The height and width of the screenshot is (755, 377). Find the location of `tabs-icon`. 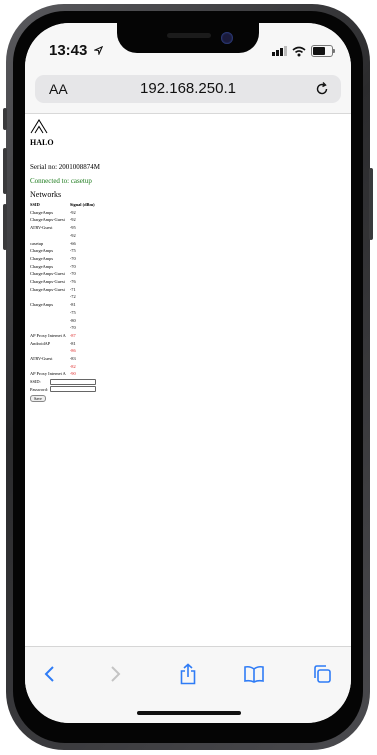

tabs-icon is located at coordinates (322, 674).